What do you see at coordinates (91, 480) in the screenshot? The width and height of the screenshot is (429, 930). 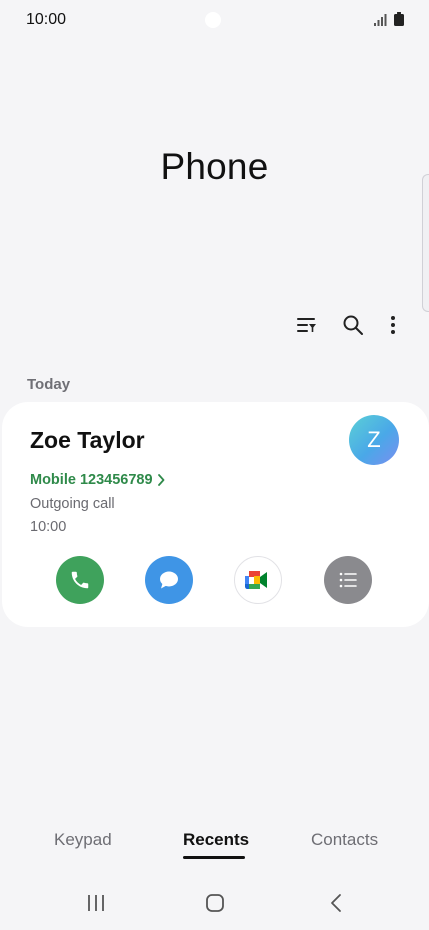 I see `phone-number-label: Mobile 123456789` at bounding box center [91, 480].